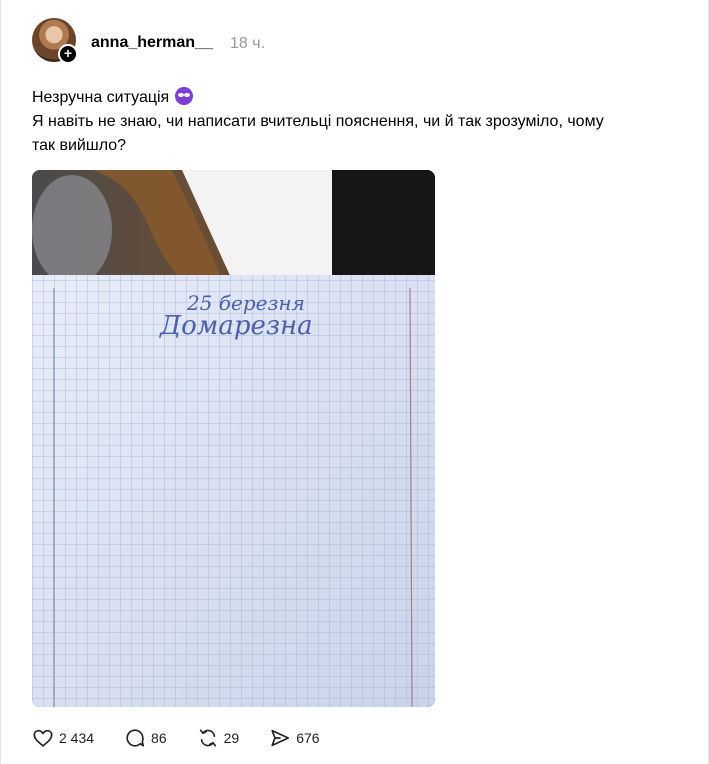 The height and width of the screenshot is (764, 709). What do you see at coordinates (236, 326) in the screenshot?
I see `handwritten-title: Домарезна` at bounding box center [236, 326].